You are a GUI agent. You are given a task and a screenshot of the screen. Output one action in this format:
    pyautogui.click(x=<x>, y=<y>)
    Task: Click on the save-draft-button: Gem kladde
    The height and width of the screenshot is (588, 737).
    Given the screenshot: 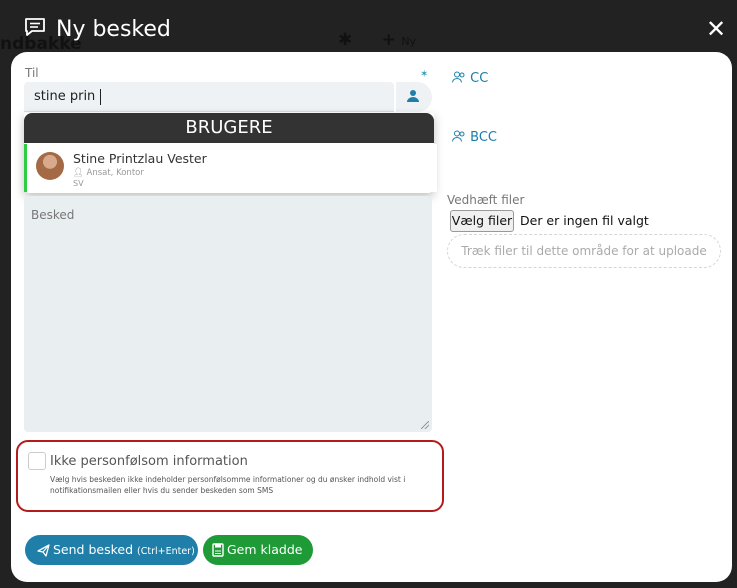 What is the action you would take?
    pyautogui.click(x=258, y=550)
    